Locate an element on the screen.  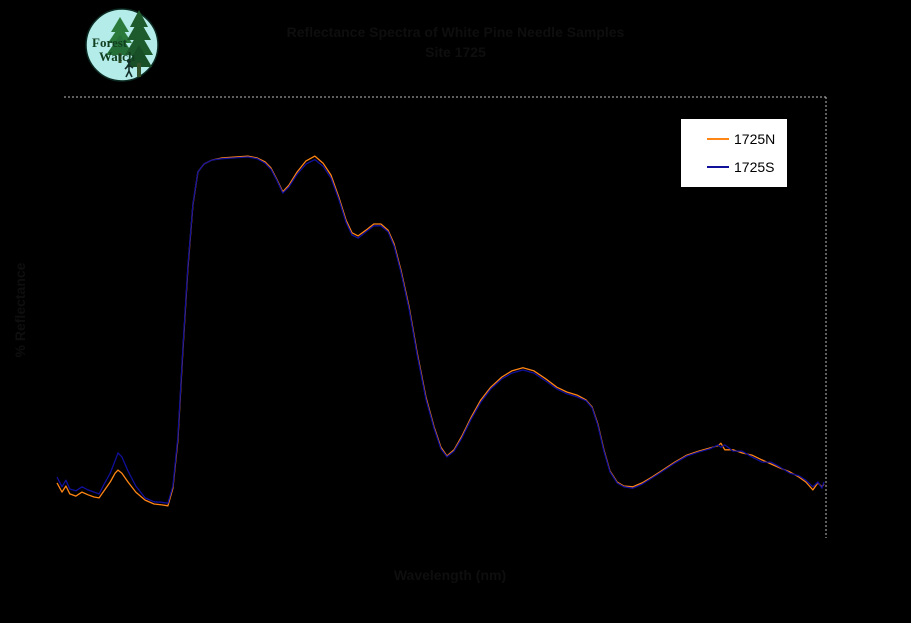
legend-label: 1725N is located at coordinates (755, 139).